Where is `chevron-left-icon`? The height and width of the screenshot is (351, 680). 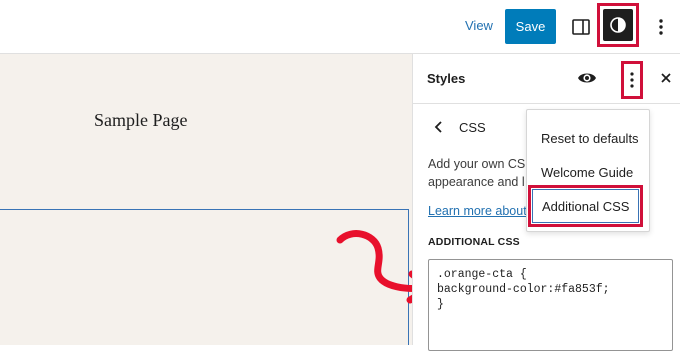 chevron-left-icon is located at coordinates (439, 127).